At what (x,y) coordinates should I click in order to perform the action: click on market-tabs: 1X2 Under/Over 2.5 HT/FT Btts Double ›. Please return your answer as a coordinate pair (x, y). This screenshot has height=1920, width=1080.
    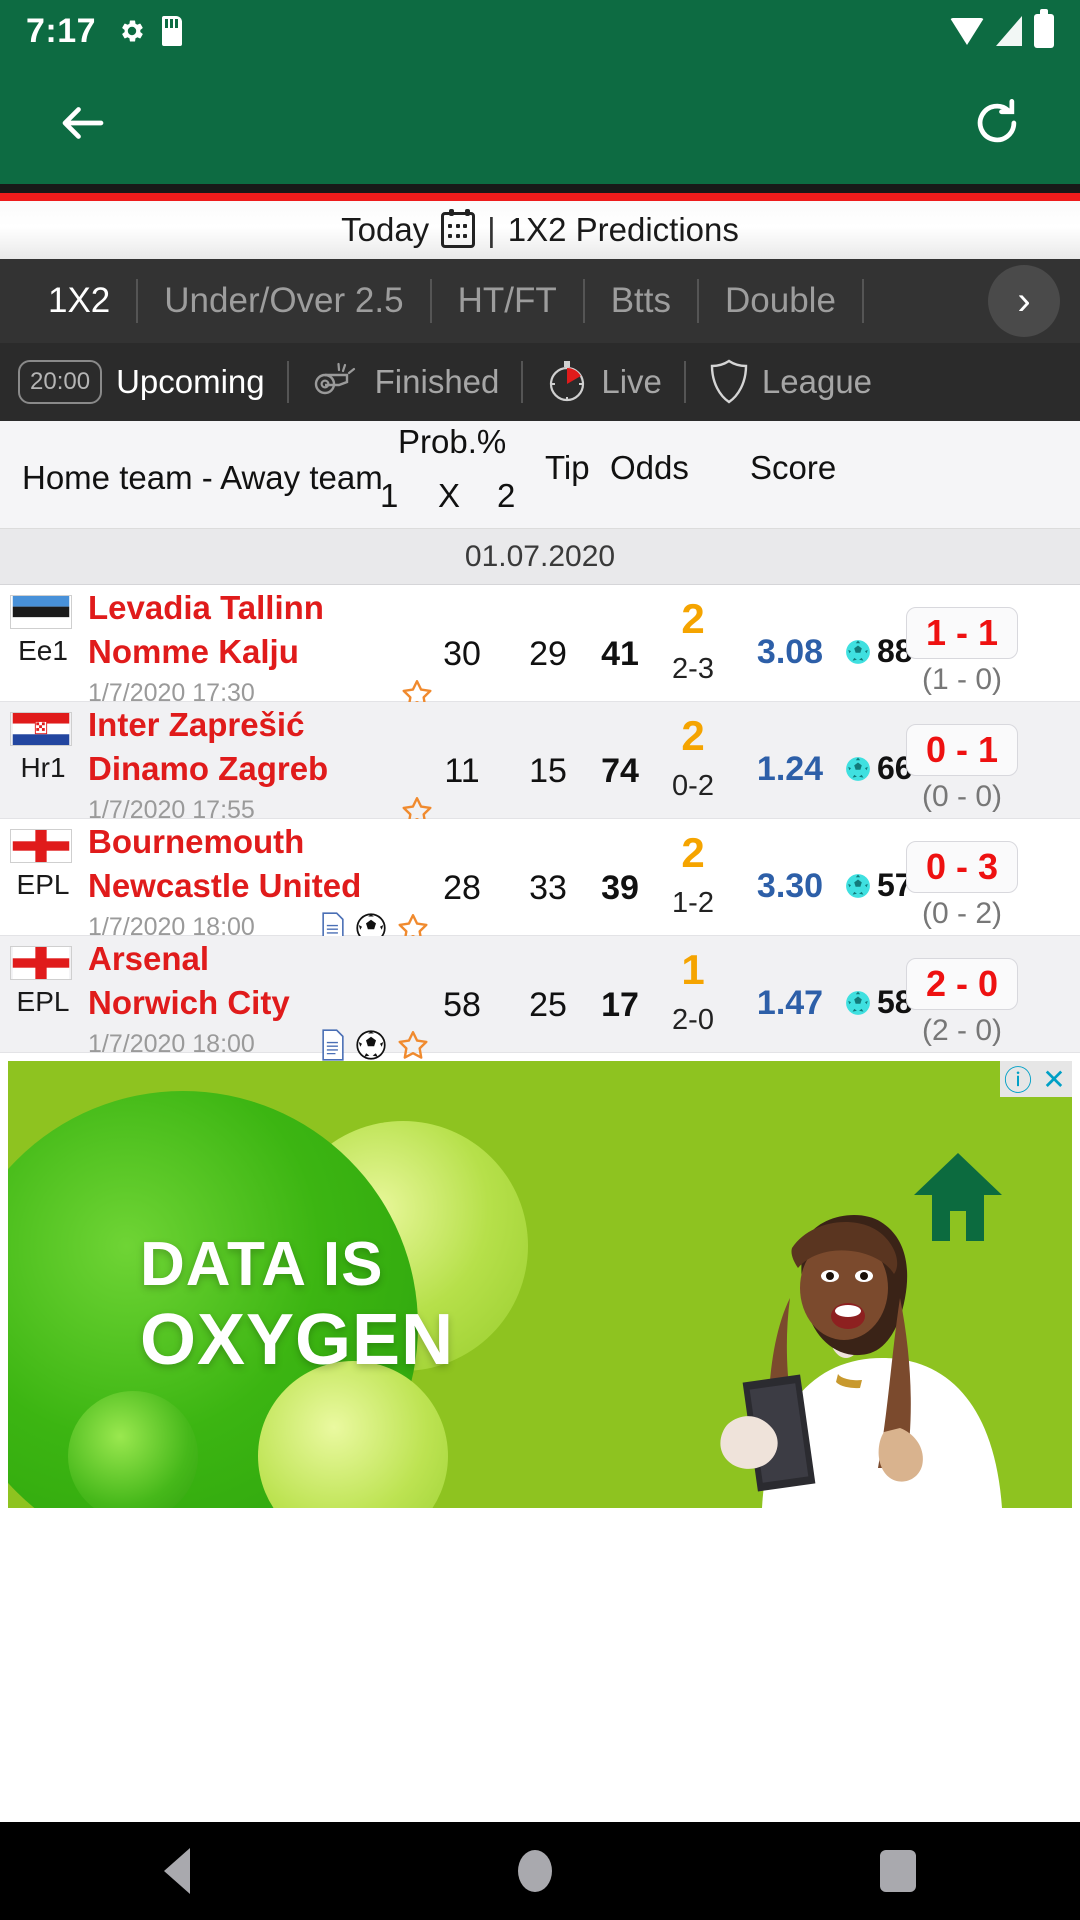
    Looking at the image, I should click on (540, 301).